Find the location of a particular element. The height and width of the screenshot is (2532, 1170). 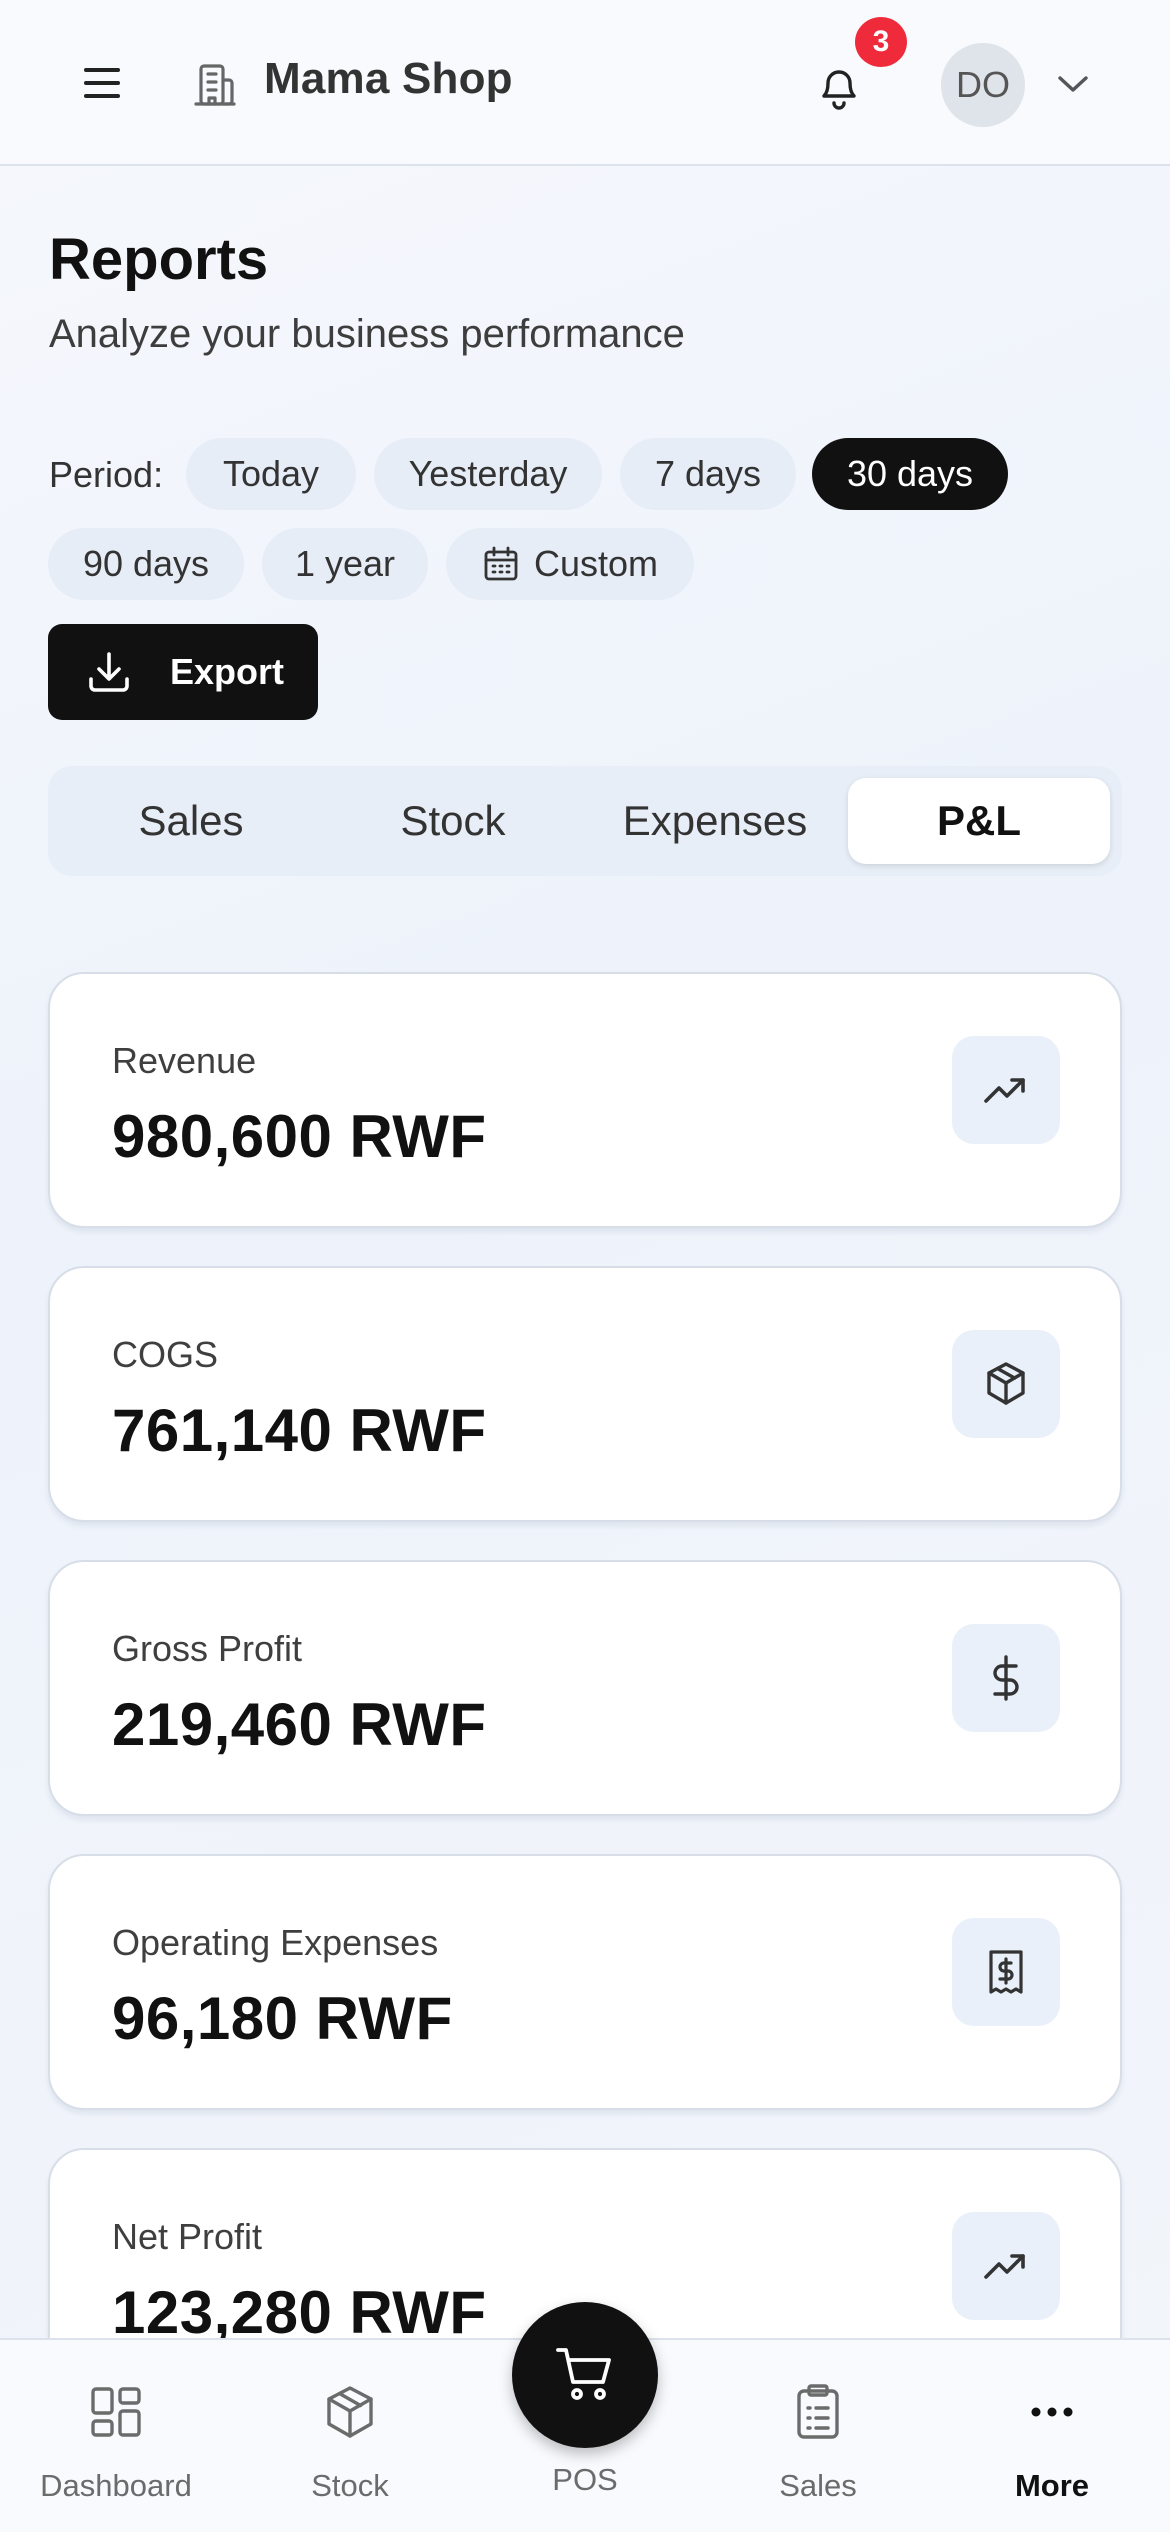

period-chip-7-days: 7 days is located at coordinates (708, 474).